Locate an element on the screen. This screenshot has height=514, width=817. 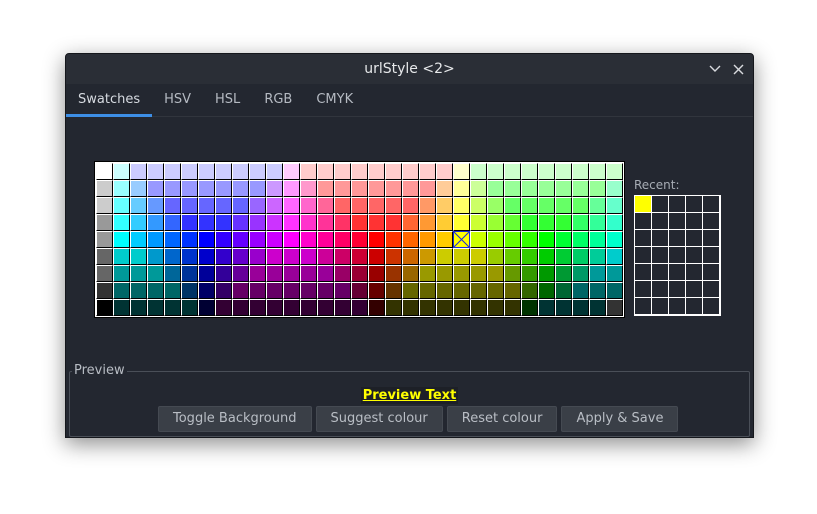
tab-hsl: HSL is located at coordinates (227, 100).